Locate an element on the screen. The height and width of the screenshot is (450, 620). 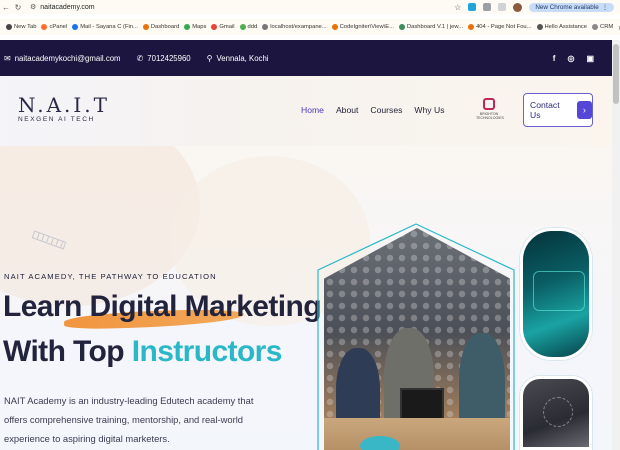
location-info: ⚲ Vennala, Kochi is located at coordinates (237, 58).